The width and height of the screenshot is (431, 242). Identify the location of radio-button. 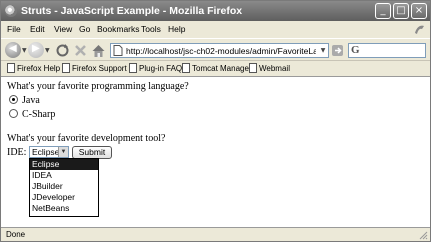
(13, 113).